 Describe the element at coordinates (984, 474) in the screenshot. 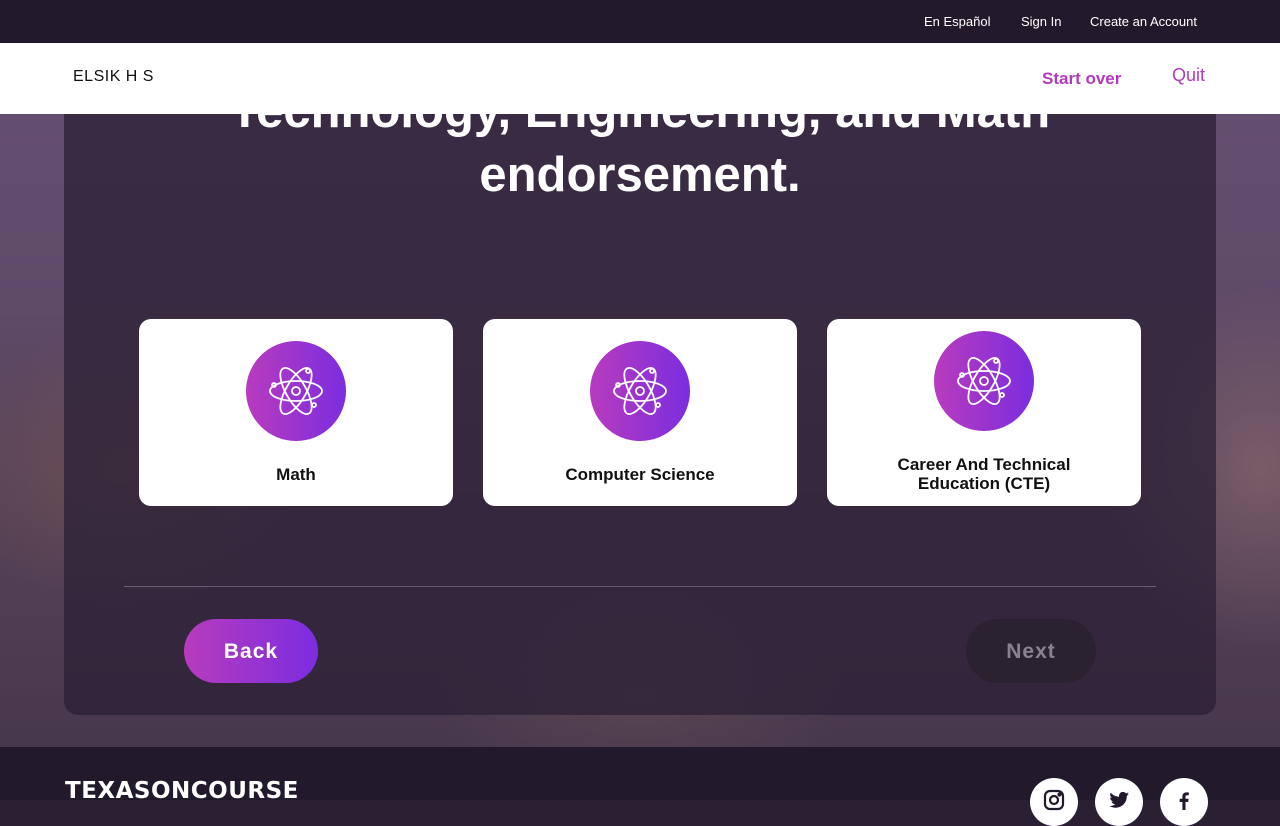

I see `card-label: Career And Technical Education (CTE)` at that location.